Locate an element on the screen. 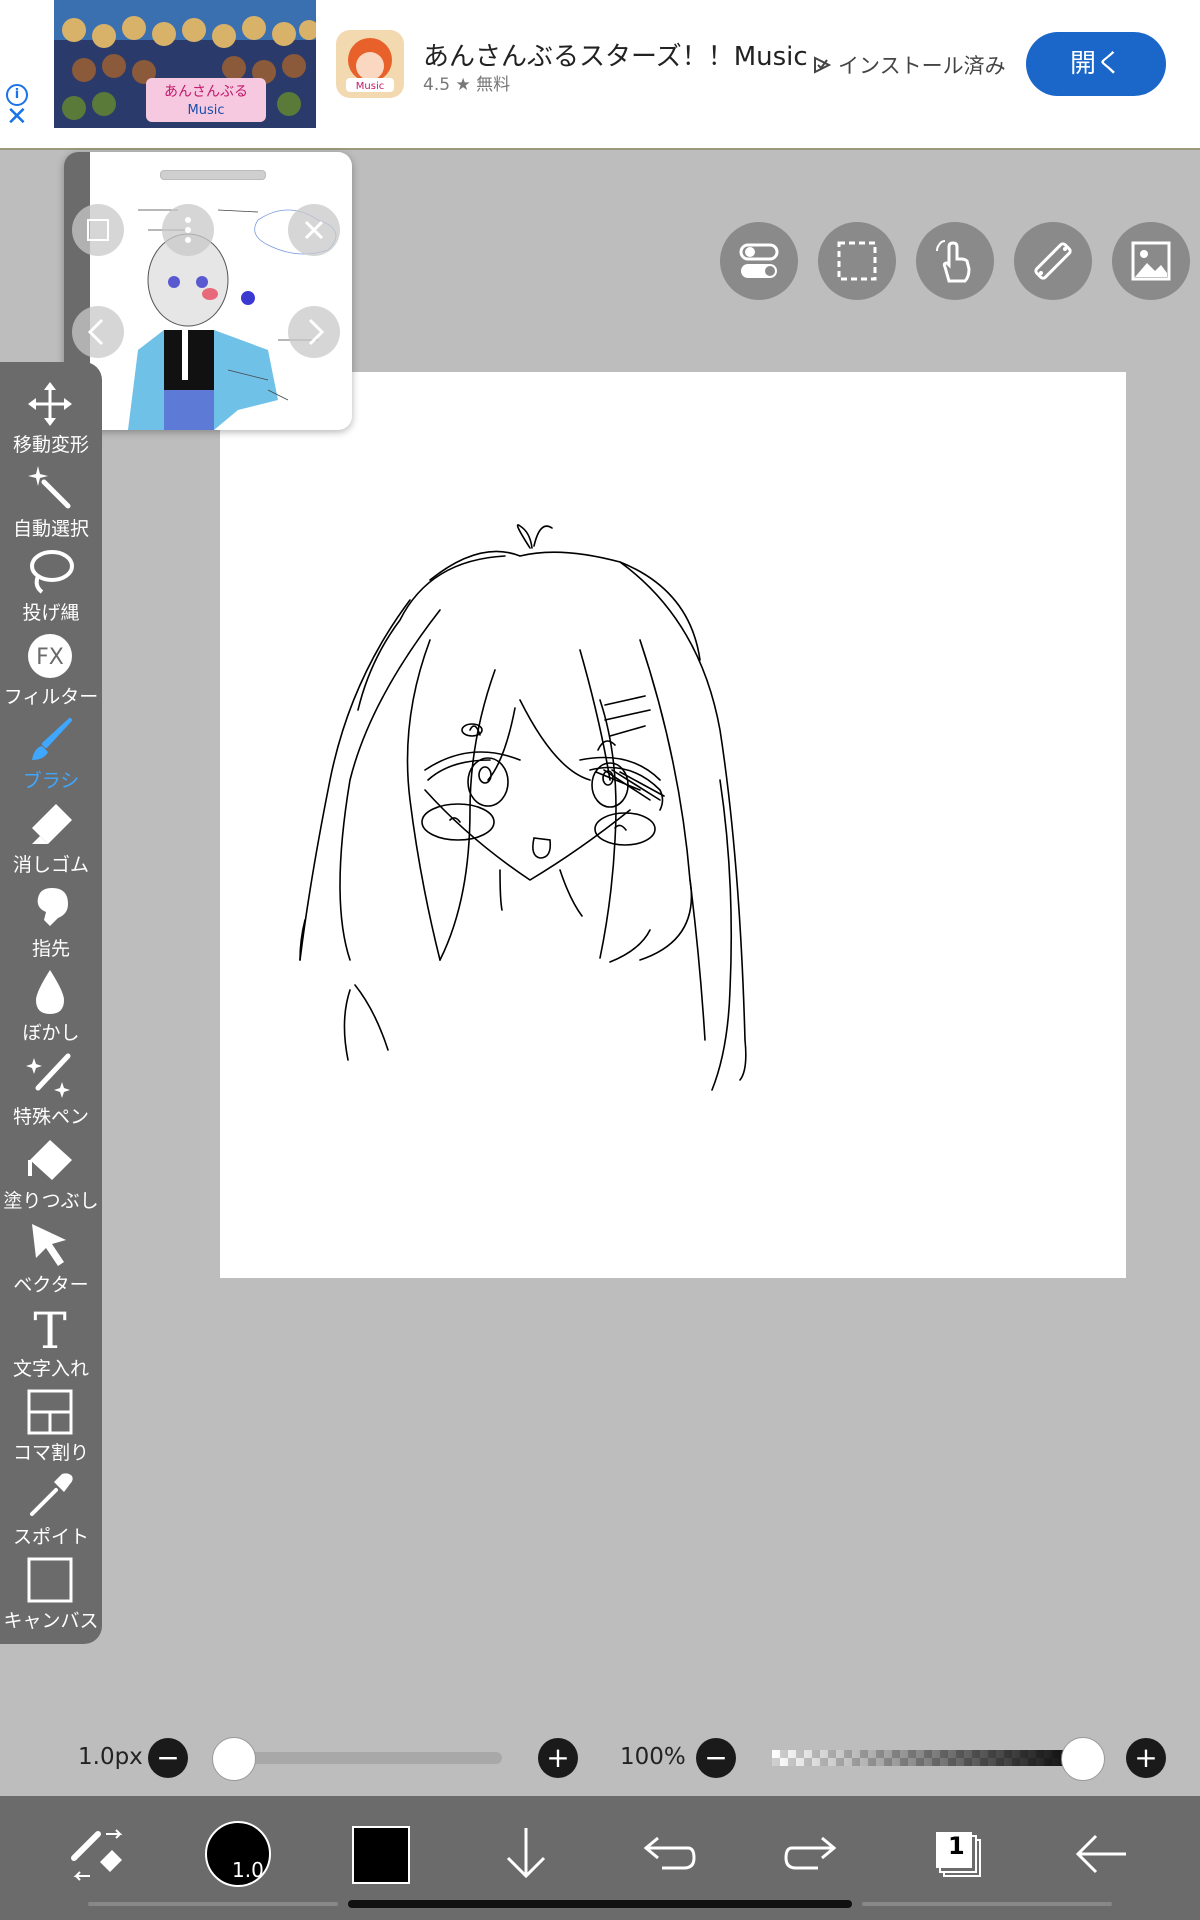 The width and height of the screenshot is (1200, 1920). hand-gesture-button is located at coordinates (955, 261).